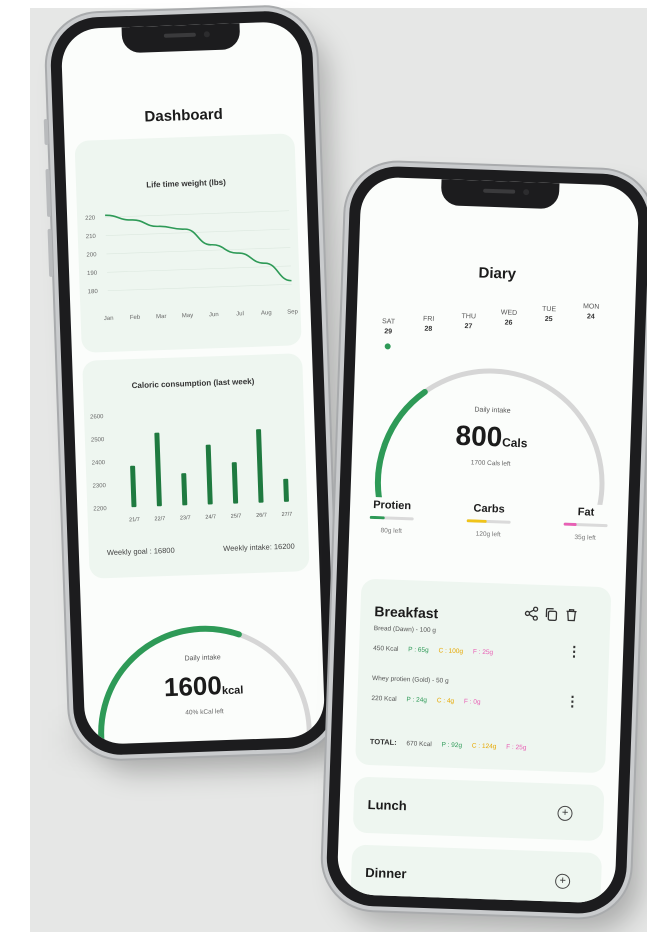 This screenshot has width=647, height=932. Describe the element at coordinates (585, 538) in the screenshot. I see `macro-left: 35g left` at that location.